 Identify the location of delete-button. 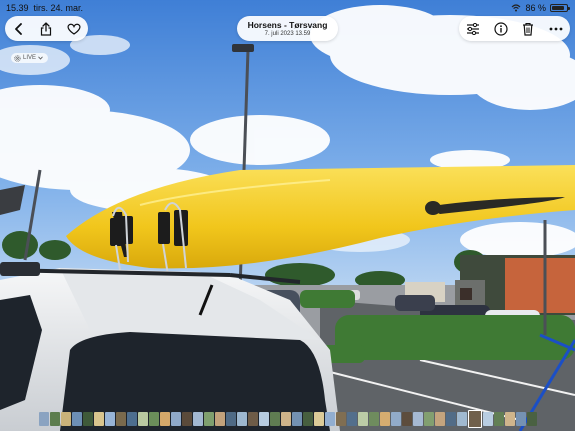
(528, 29).